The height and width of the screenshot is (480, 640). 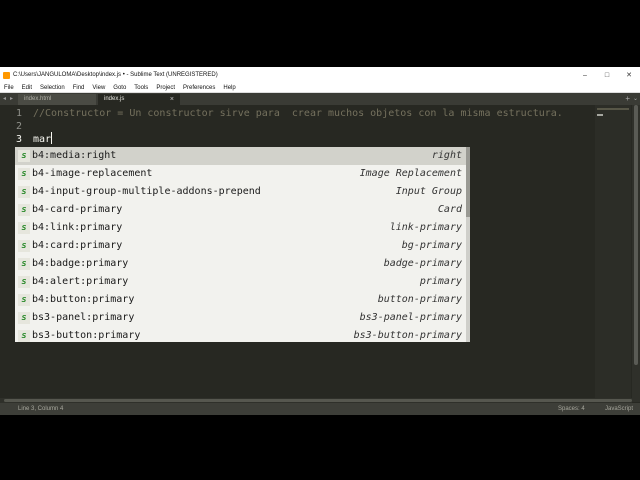 What do you see at coordinates (199, 88) in the screenshot?
I see `menu-preferences: Preferences` at bounding box center [199, 88].